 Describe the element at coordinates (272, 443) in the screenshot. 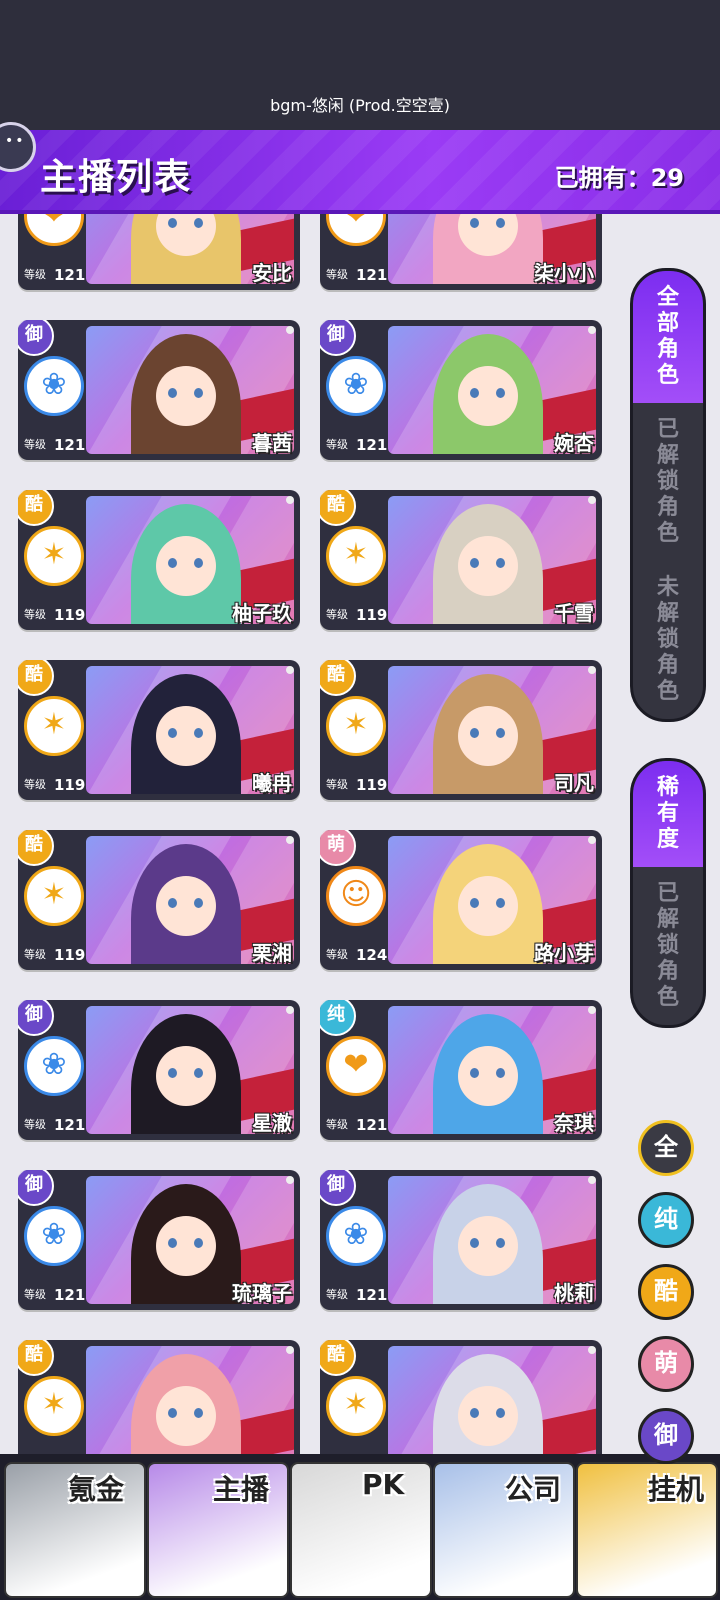

I see `streamer-name: 暮茜` at that location.